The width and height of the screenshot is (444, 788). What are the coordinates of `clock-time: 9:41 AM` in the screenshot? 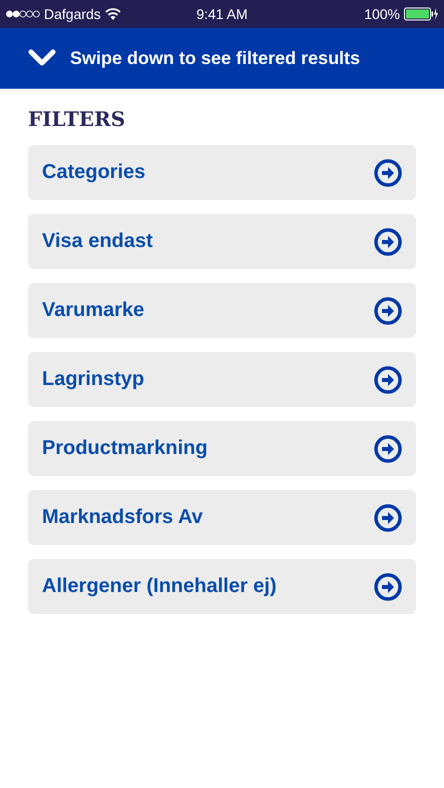 It's located at (222, 14).